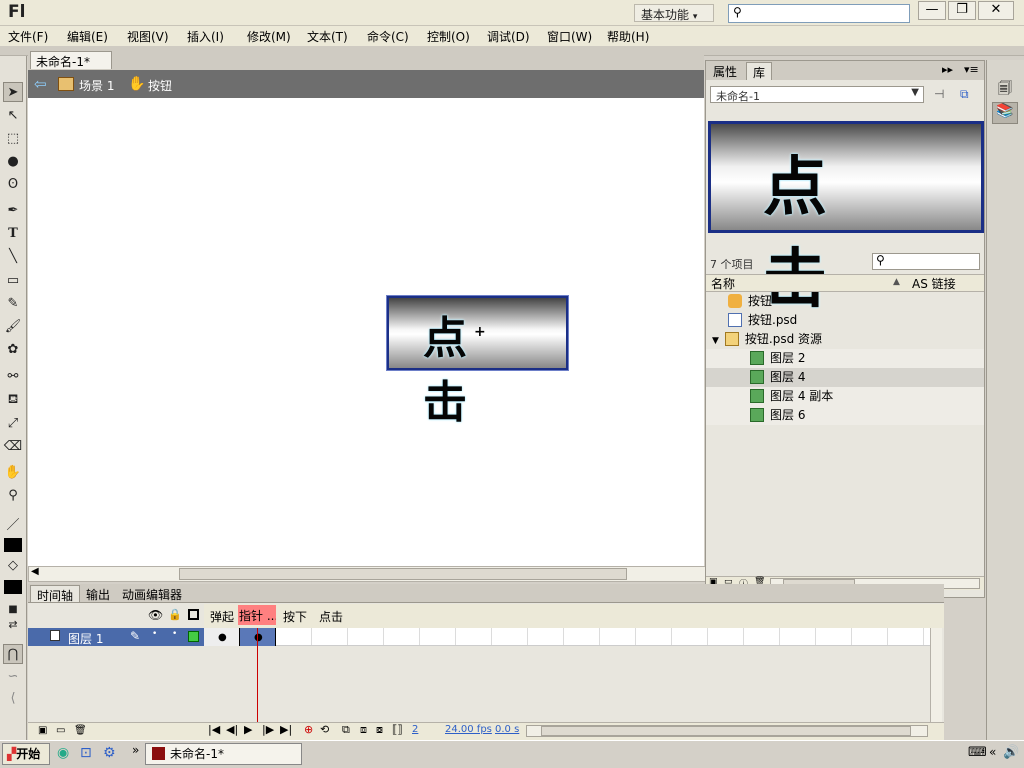 Image resolution: width=1024 pixels, height=768 pixels. I want to click on menu-edit: 编辑(E), so click(87, 36).